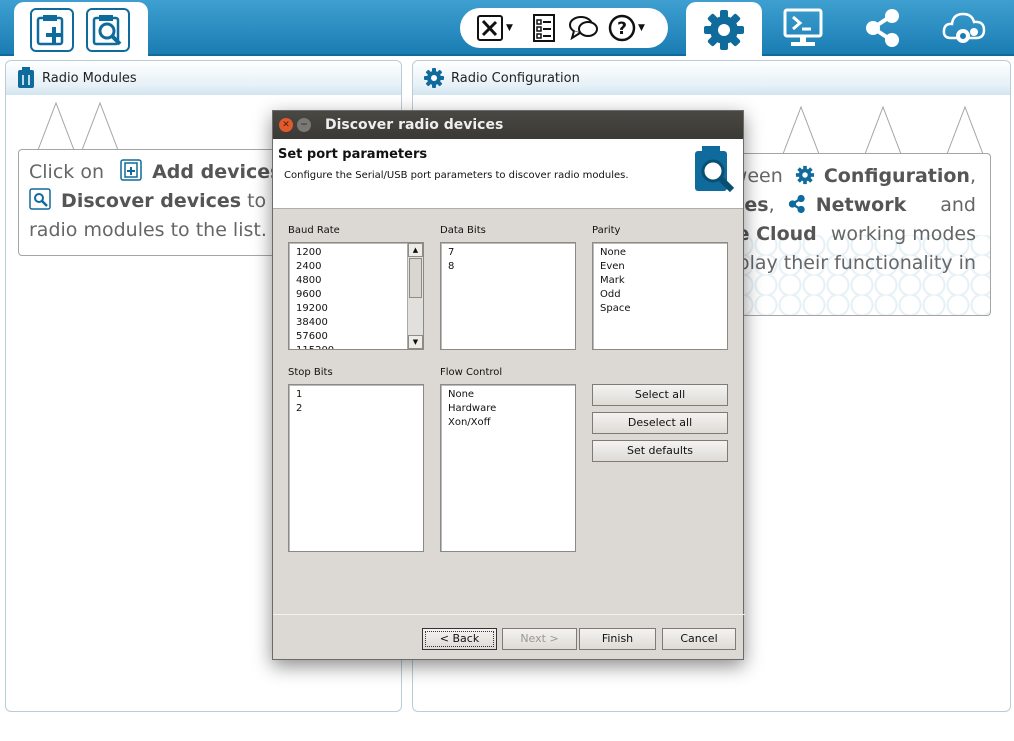 The image size is (1014, 741). What do you see at coordinates (564, 28) in the screenshot?
I see `utilities-pill: ▼ ? ▼` at bounding box center [564, 28].